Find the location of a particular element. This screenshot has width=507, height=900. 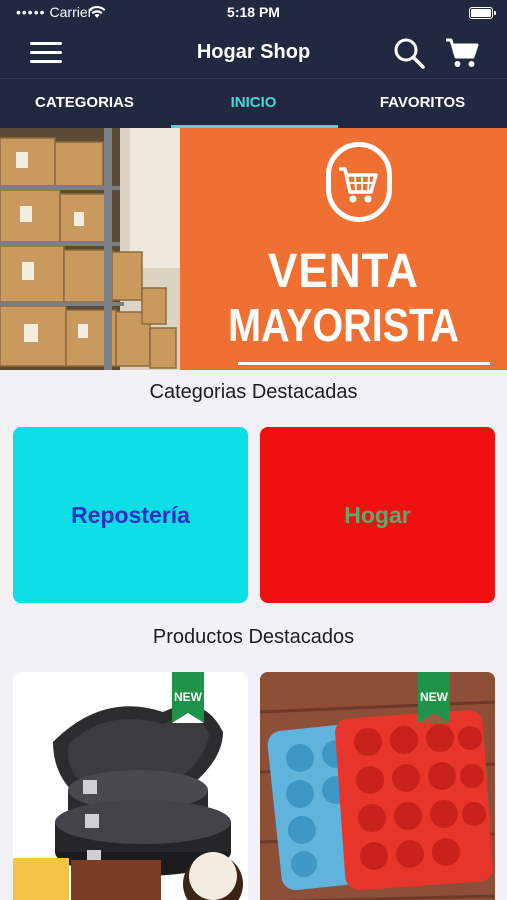

status-bar: ••••• Carrier 5:18 PM is located at coordinates (253, 13).